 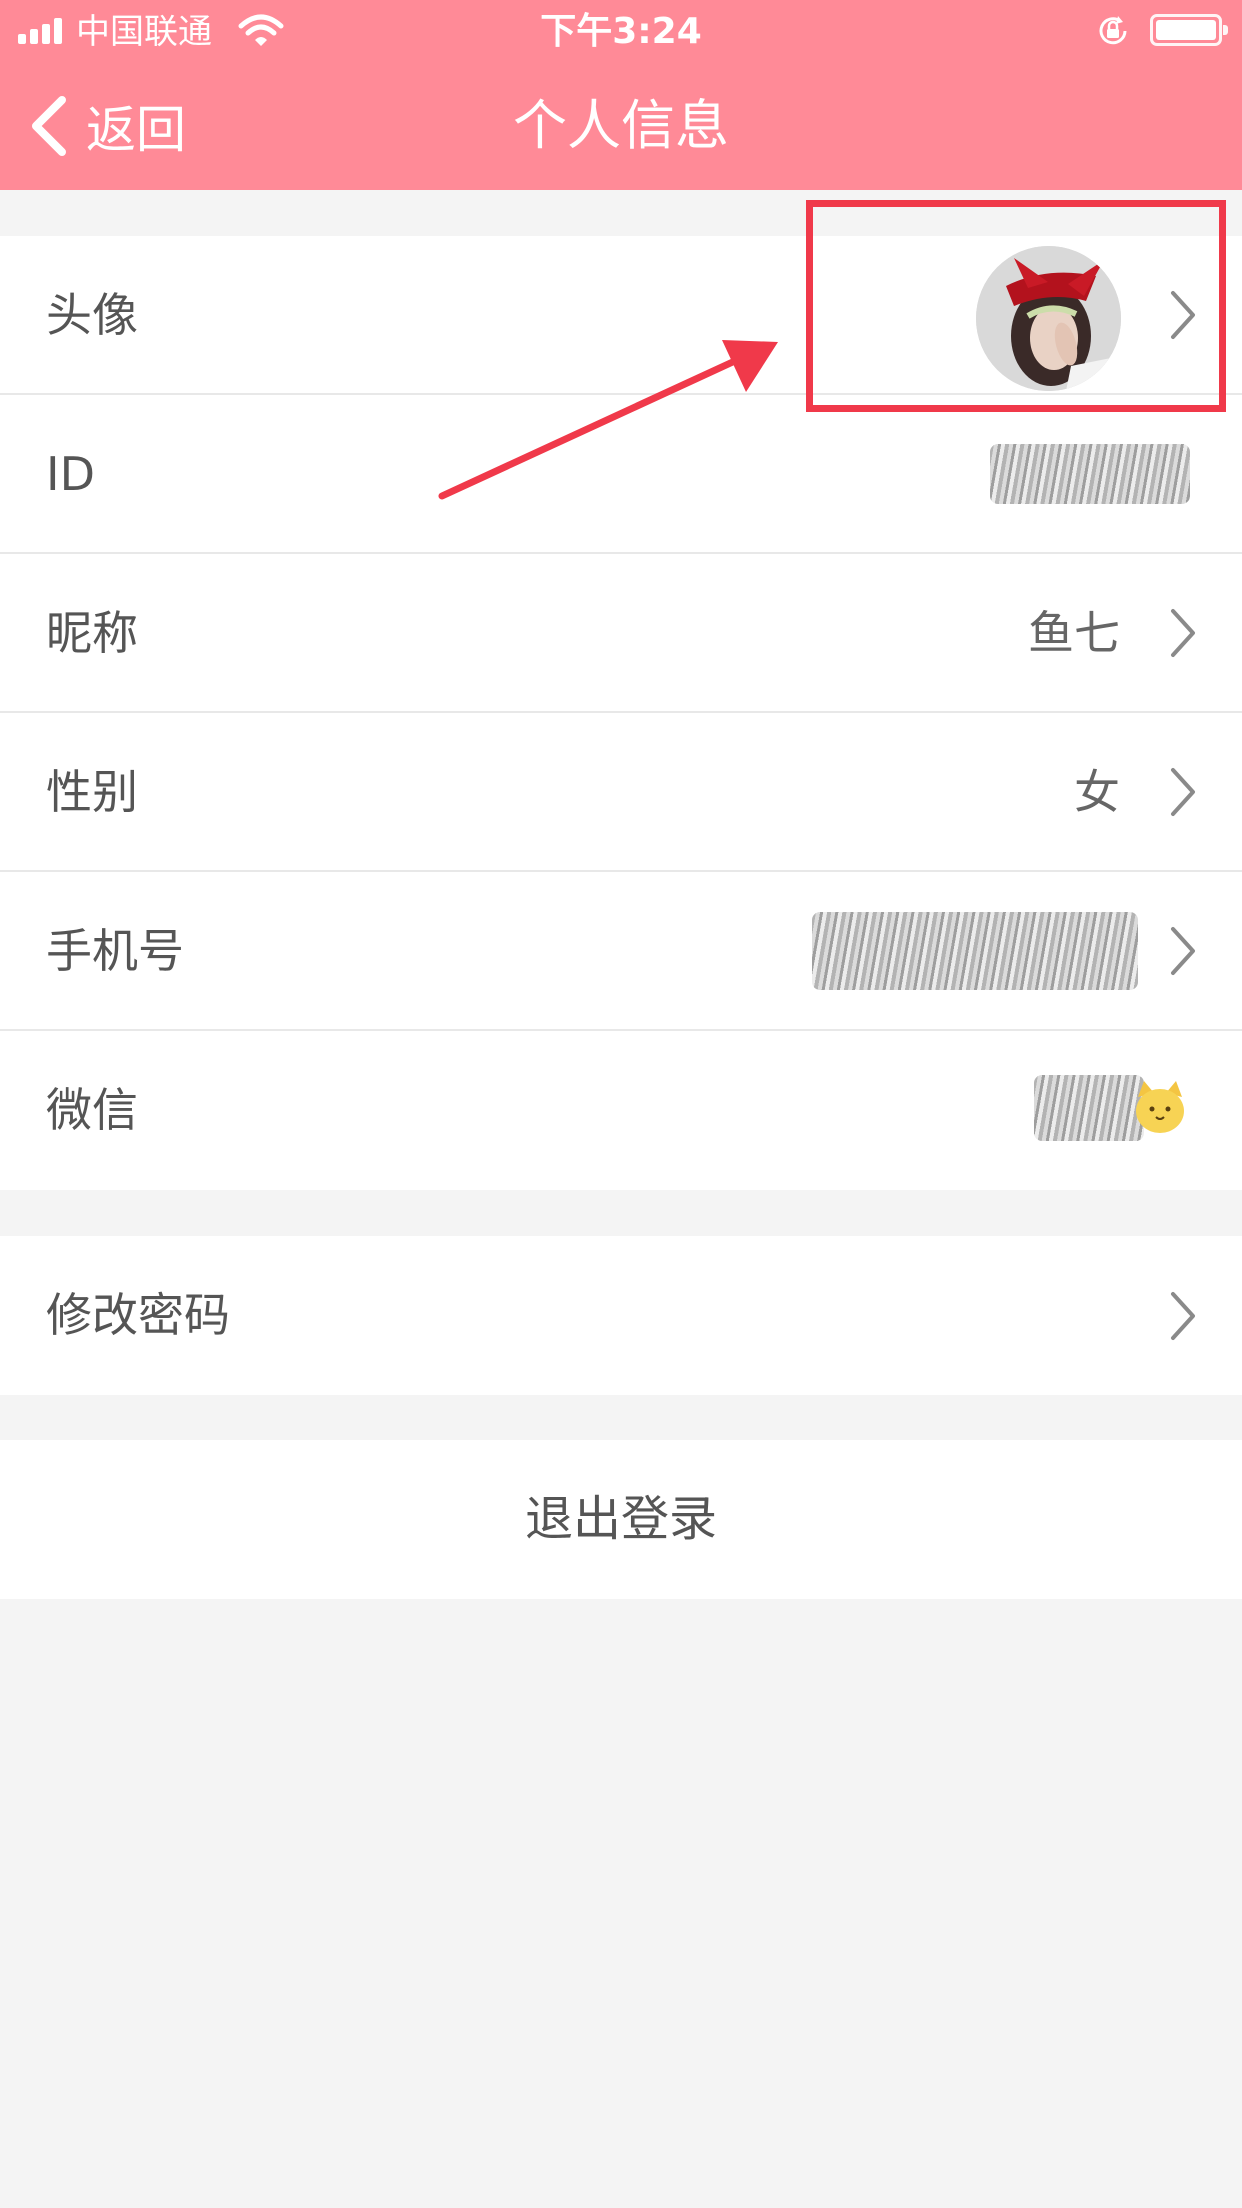 I want to click on row-label-nickname: 昵称, so click(x=92, y=633).